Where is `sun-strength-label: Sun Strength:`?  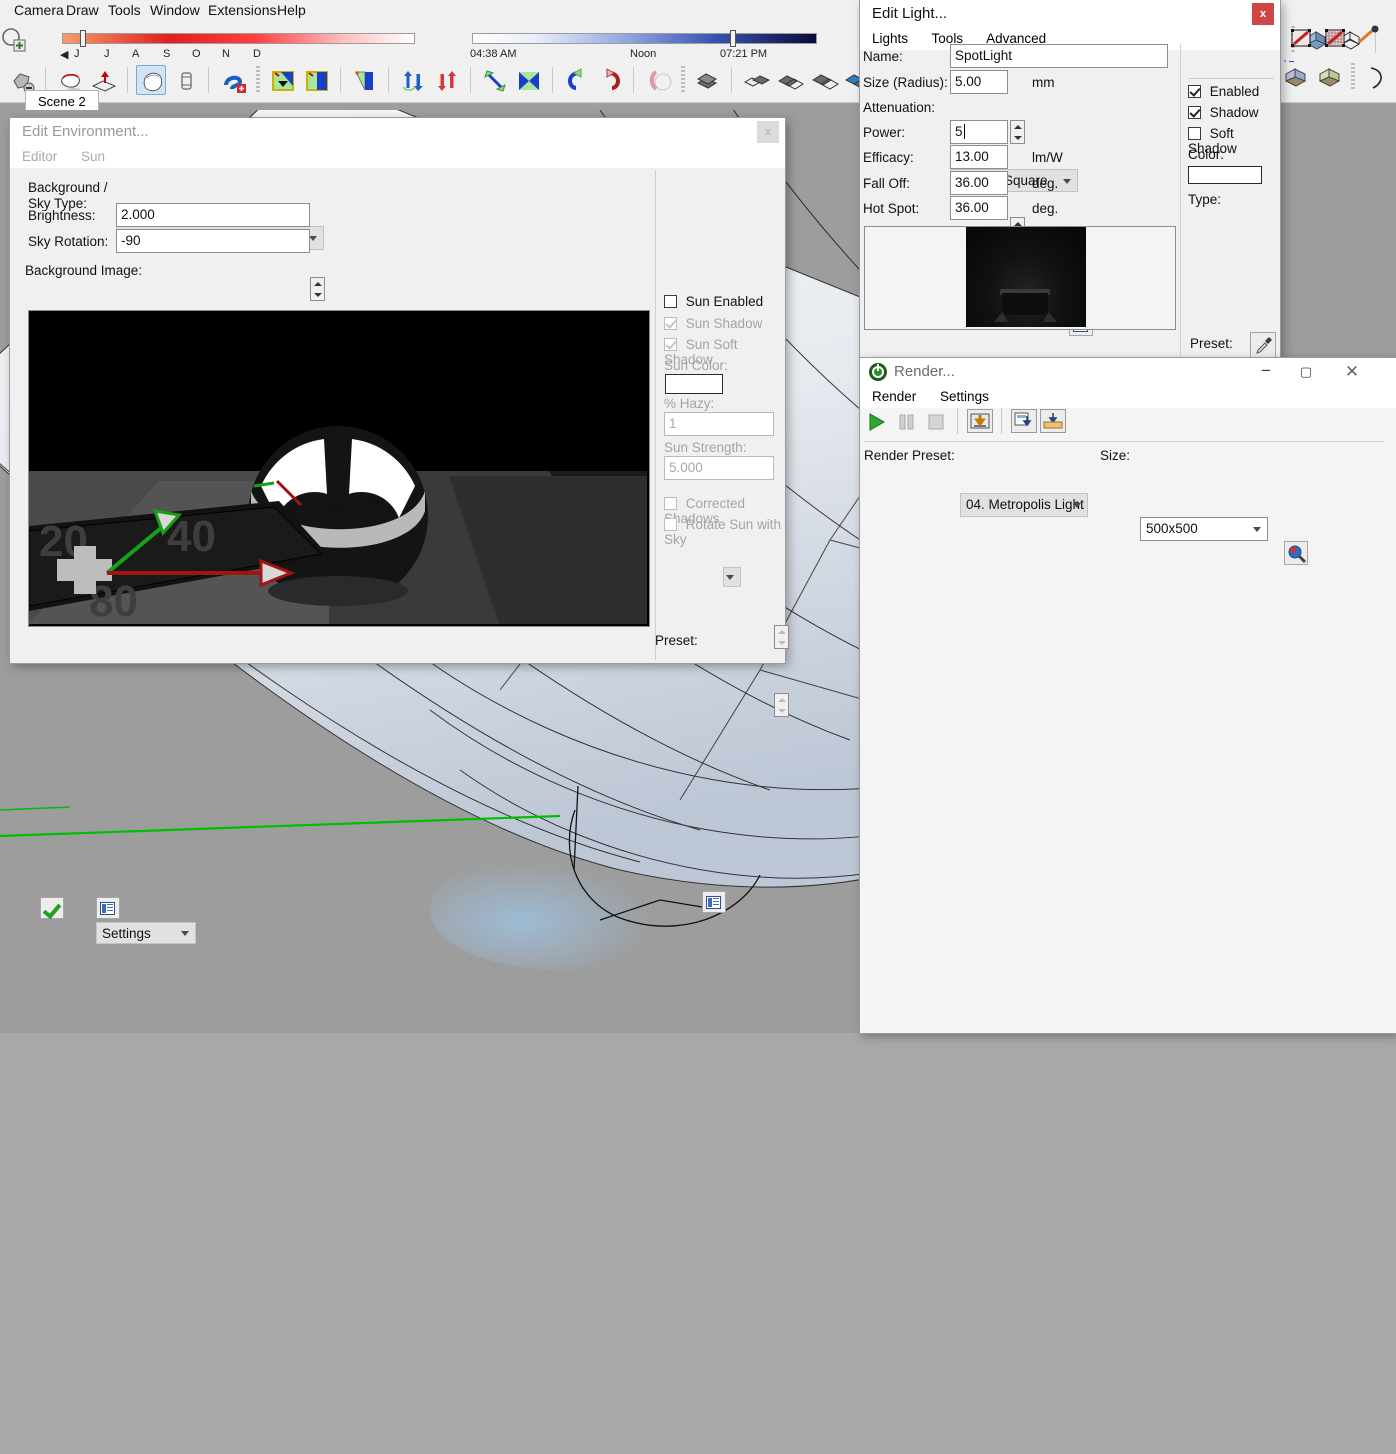
sun-strength-label: Sun Strength: is located at coordinates (705, 447).